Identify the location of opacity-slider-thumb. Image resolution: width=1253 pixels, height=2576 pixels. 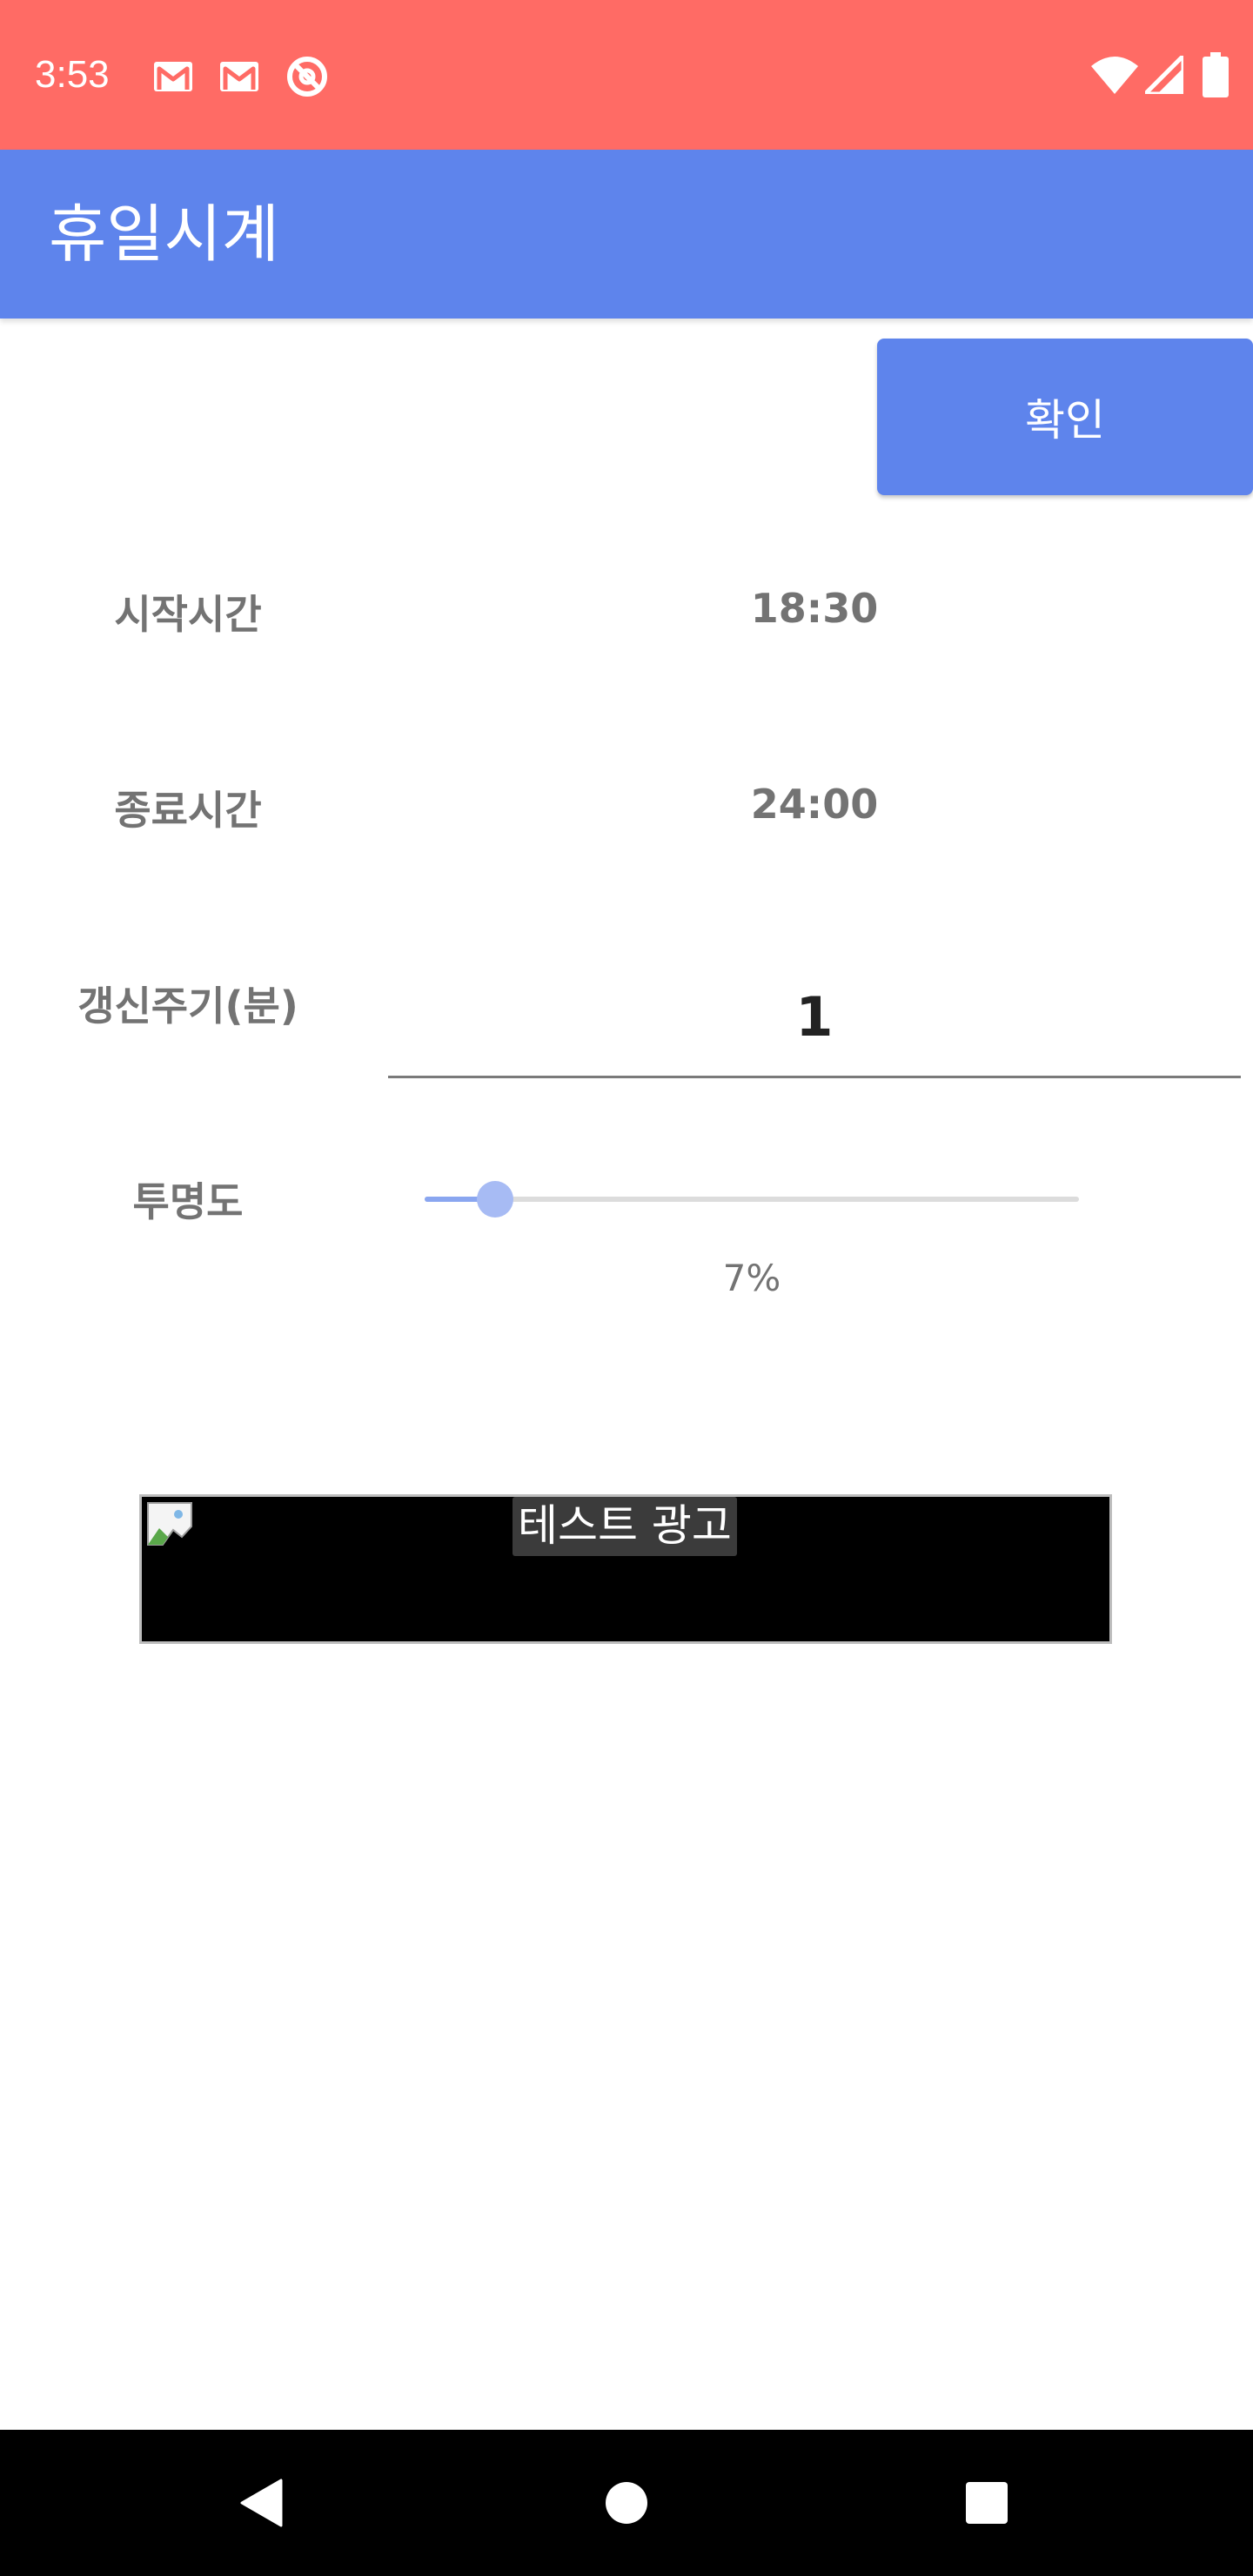
(494, 1199).